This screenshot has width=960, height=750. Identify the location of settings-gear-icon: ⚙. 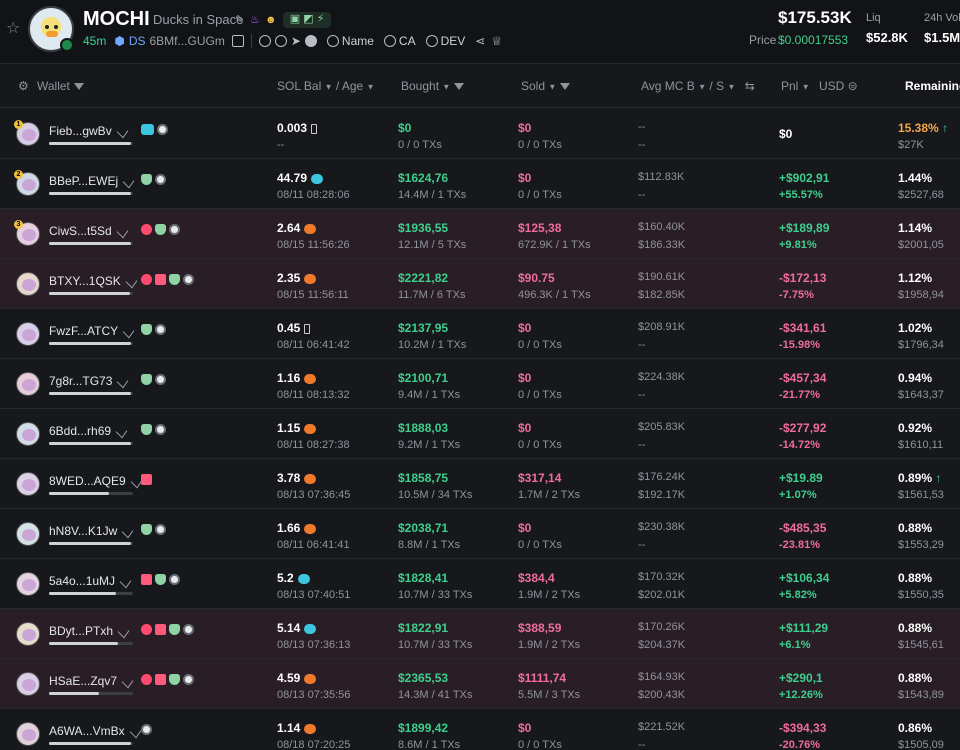
(23, 86).